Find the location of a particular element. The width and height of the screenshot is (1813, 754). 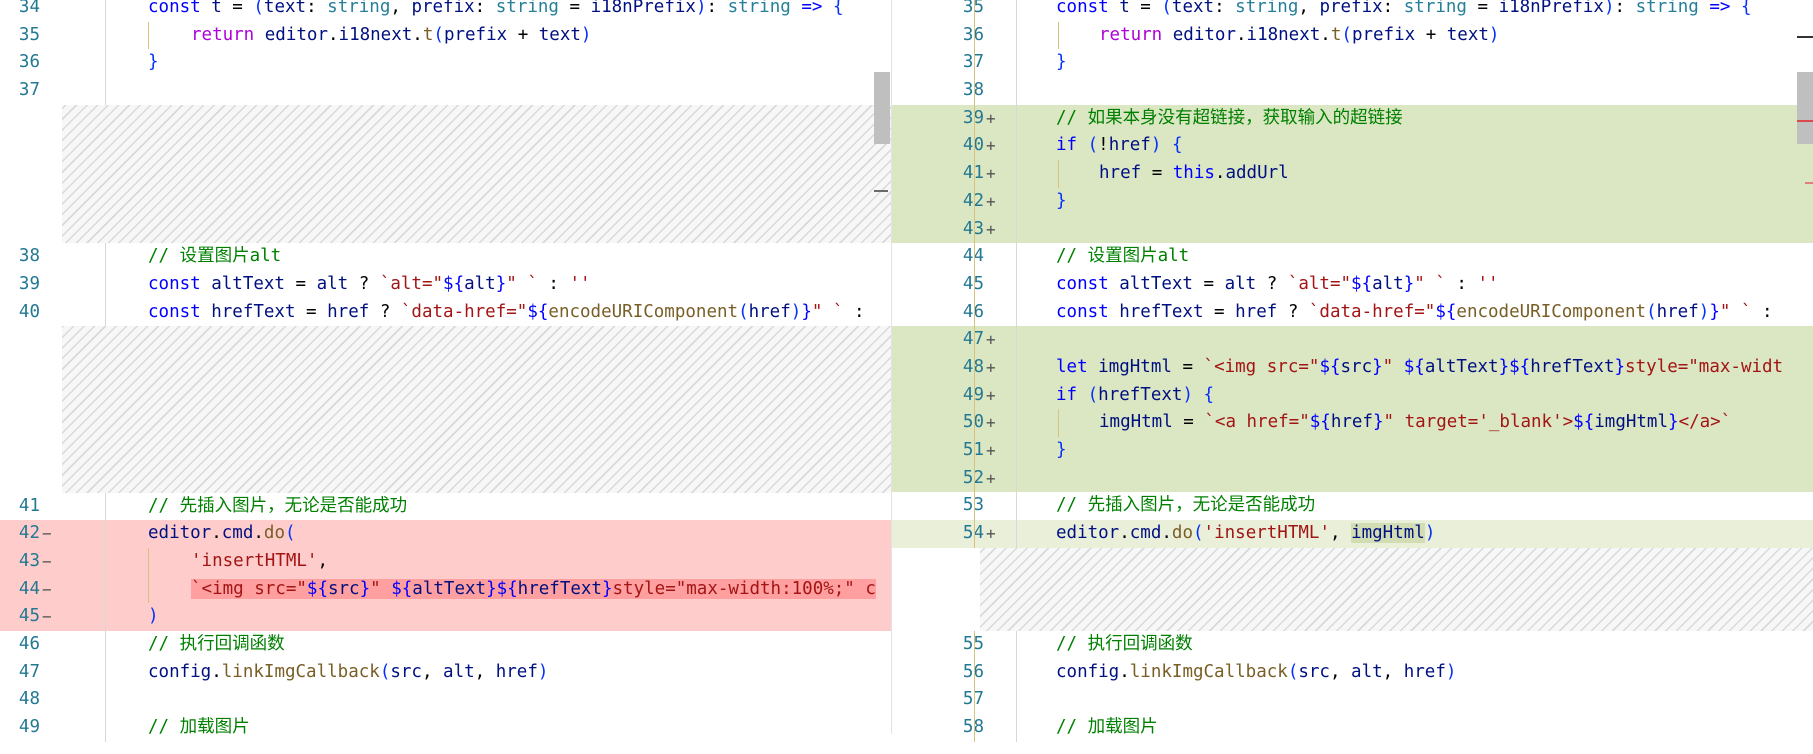

code-line: 49 // 加载图片 is located at coordinates (446, 728).